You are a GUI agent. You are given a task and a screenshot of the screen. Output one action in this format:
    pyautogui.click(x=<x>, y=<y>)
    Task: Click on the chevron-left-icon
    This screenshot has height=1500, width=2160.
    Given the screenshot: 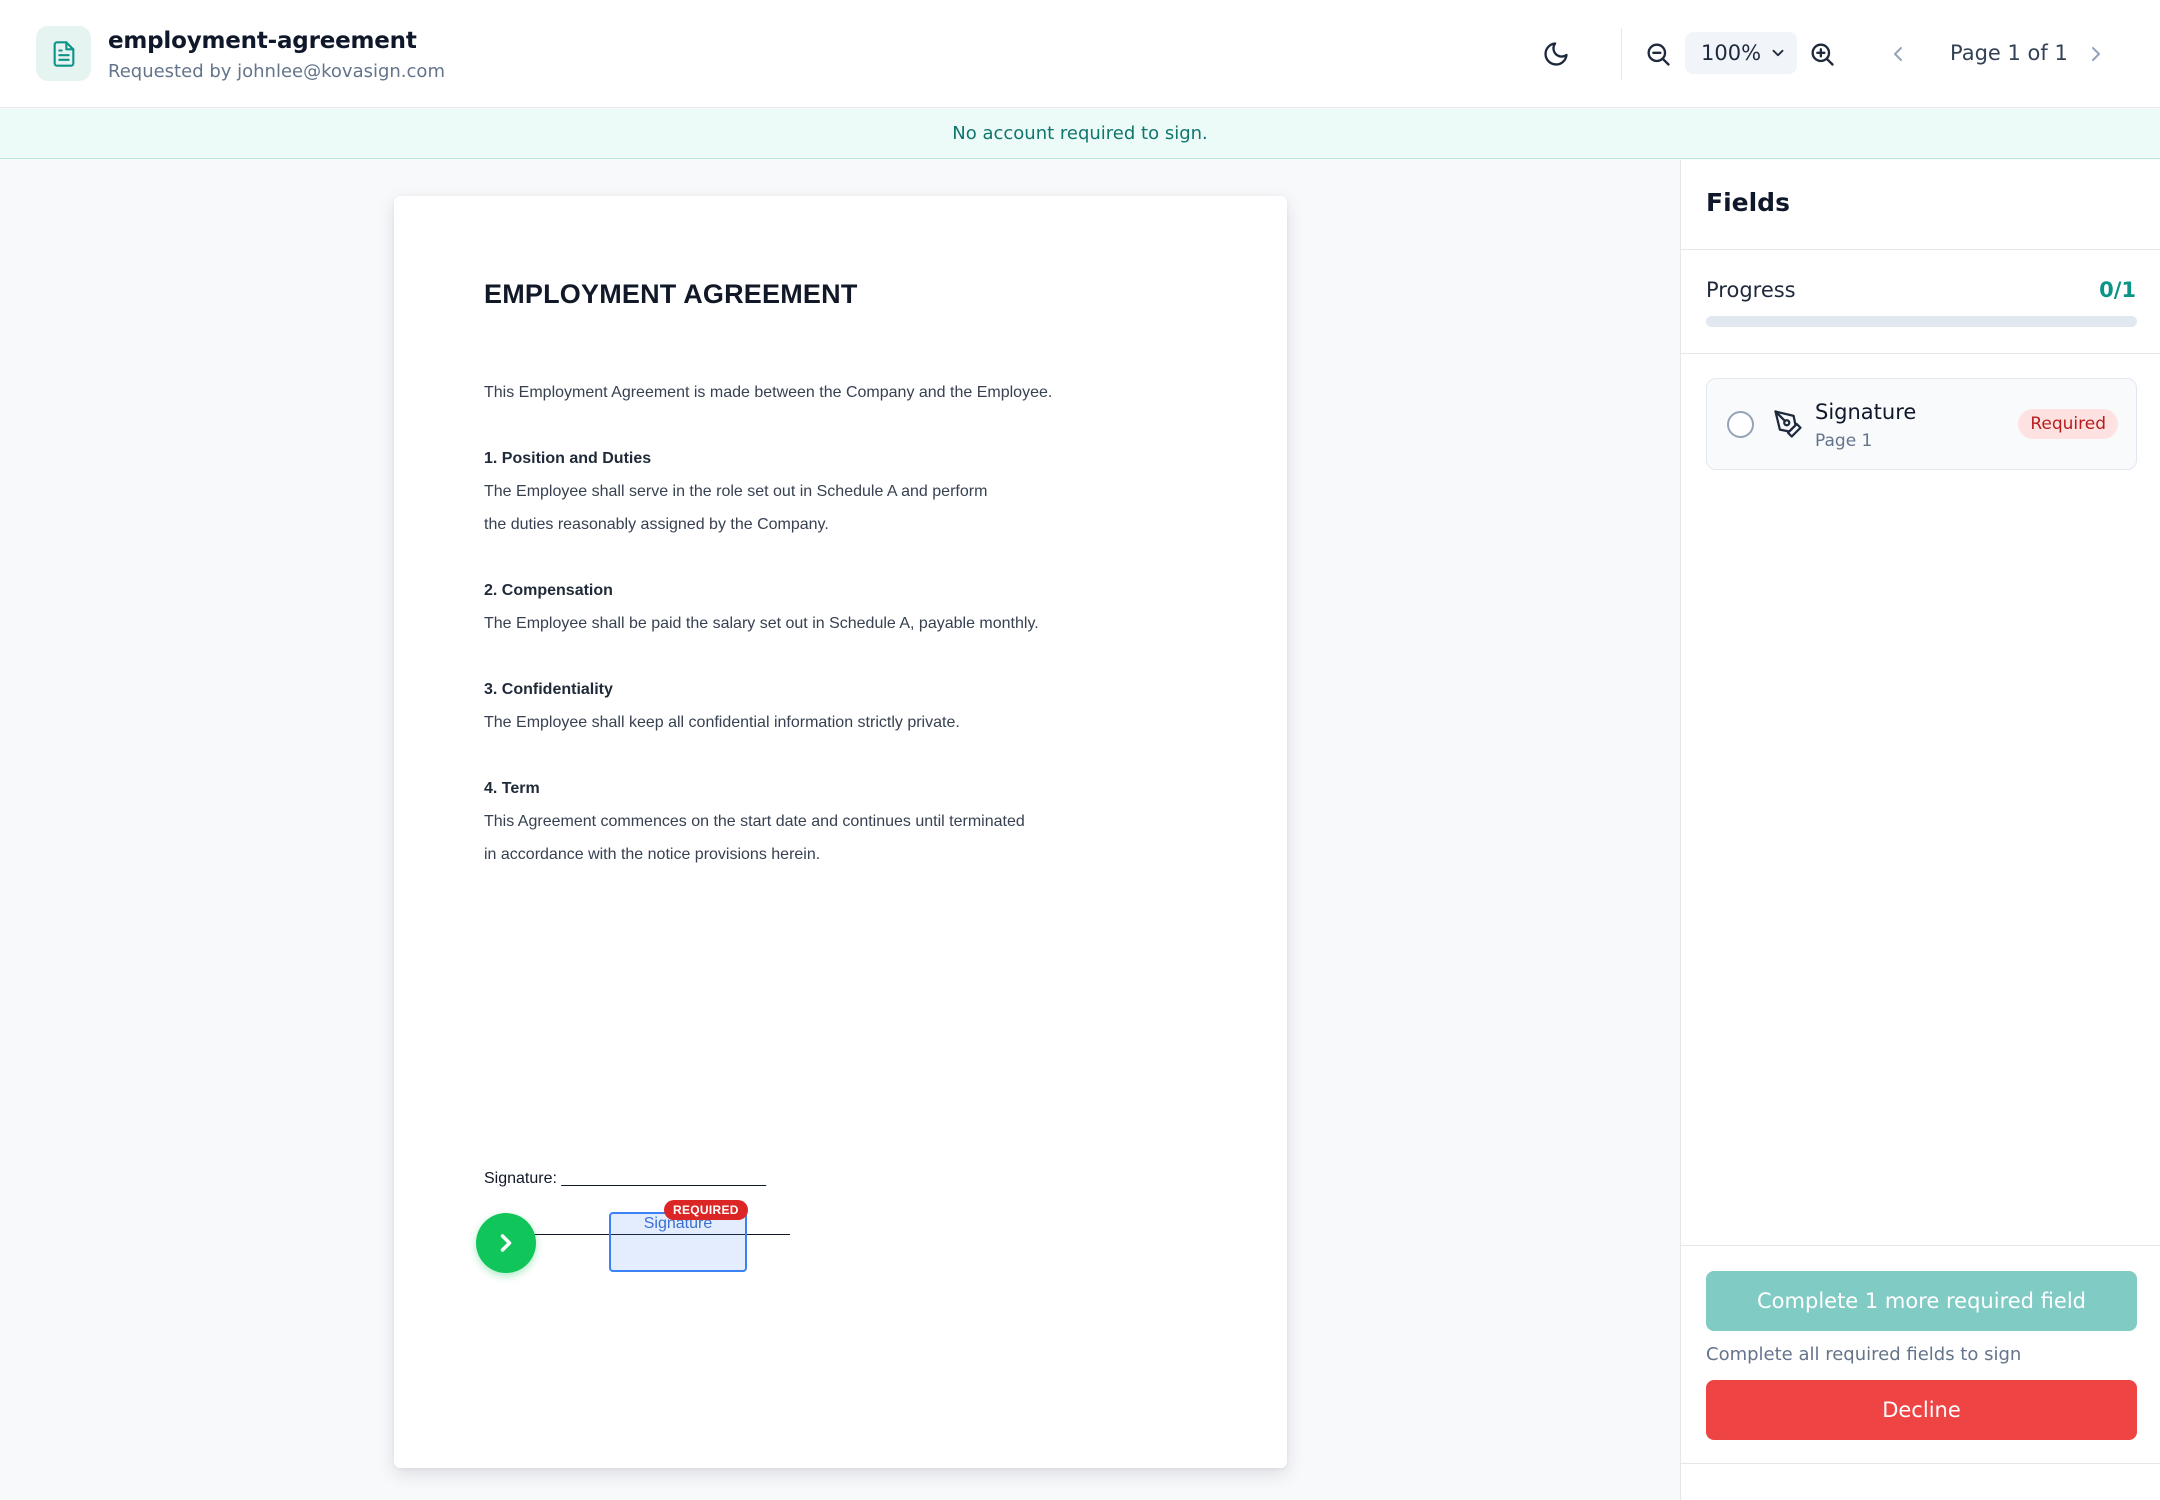 What is the action you would take?
    pyautogui.click(x=1898, y=54)
    